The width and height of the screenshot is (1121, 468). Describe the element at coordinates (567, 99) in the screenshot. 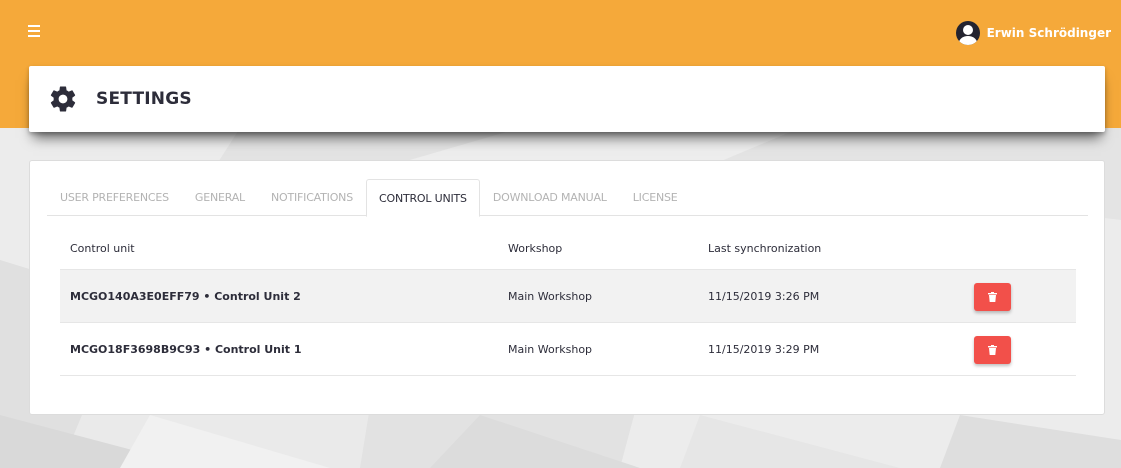

I see `settings-header-card: SETTINGS` at that location.